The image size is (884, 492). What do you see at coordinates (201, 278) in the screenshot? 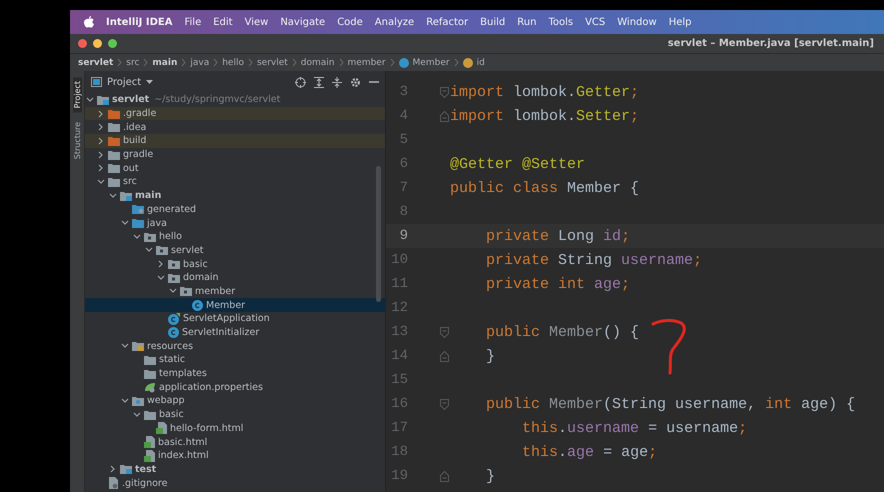
I see `item-name: domain` at bounding box center [201, 278].